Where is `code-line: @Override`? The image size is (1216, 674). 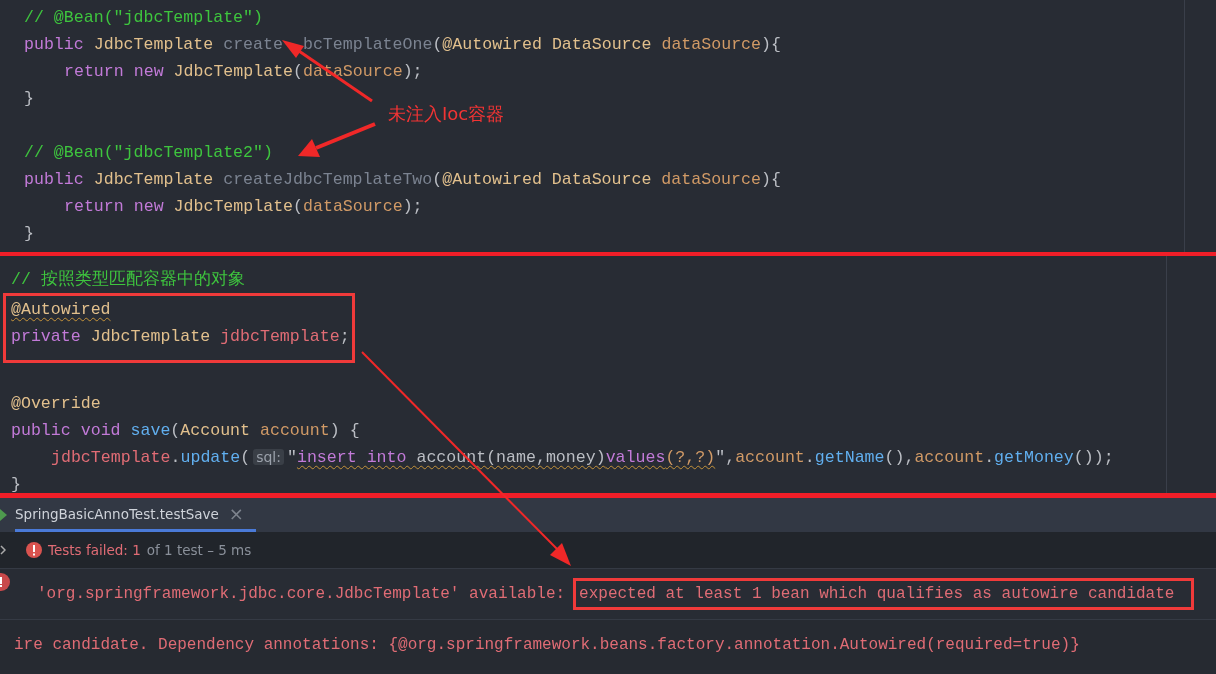 code-line: @Override is located at coordinates (56, 403).